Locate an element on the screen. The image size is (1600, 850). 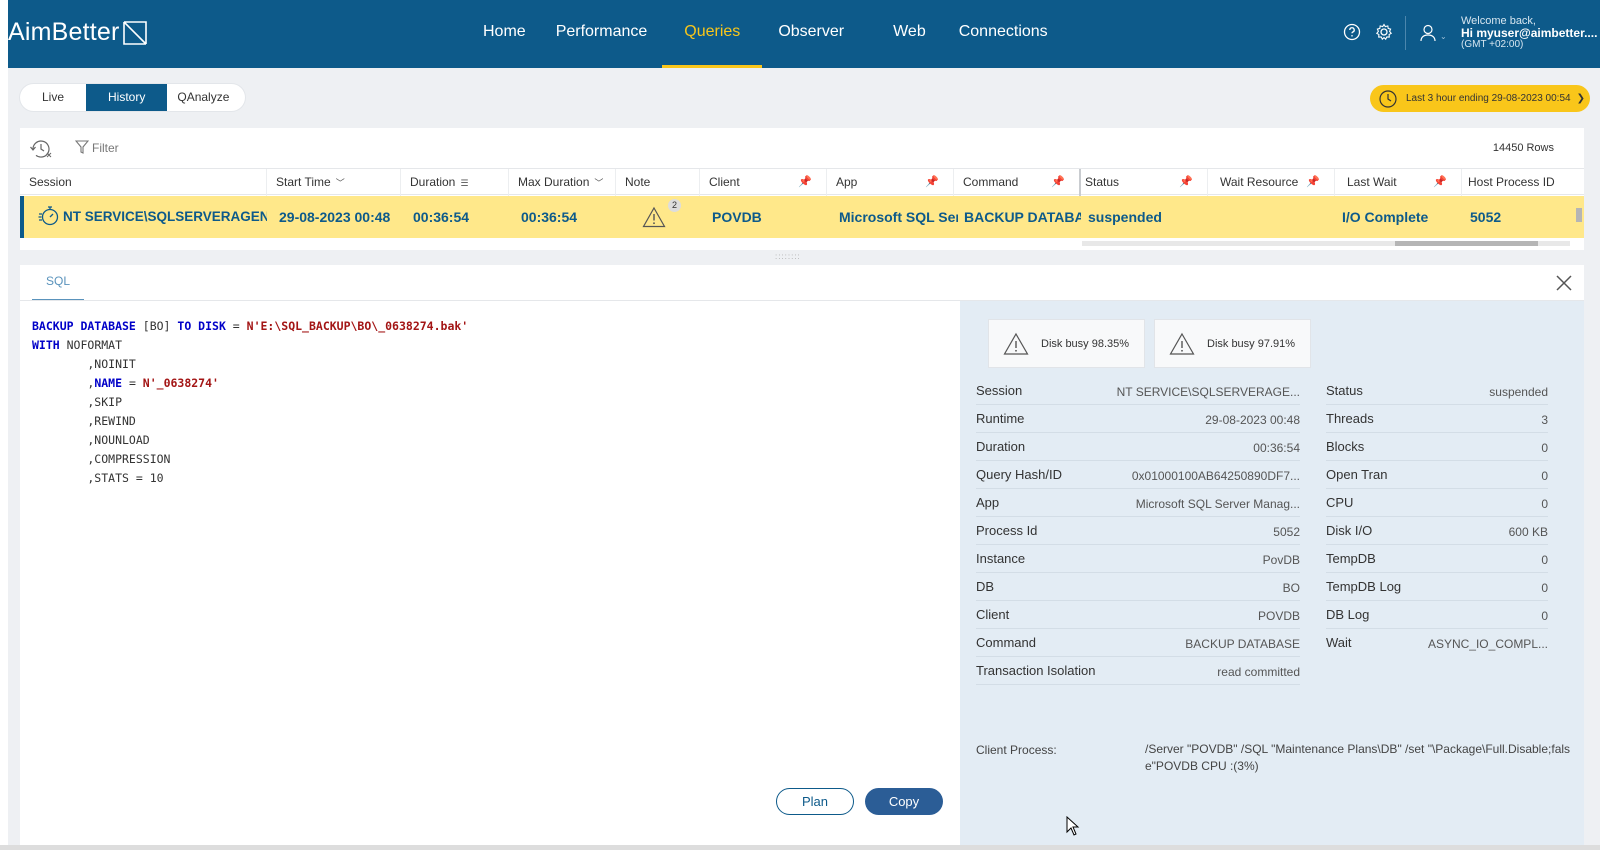
filter-icon is located at coordinates (82, 148).